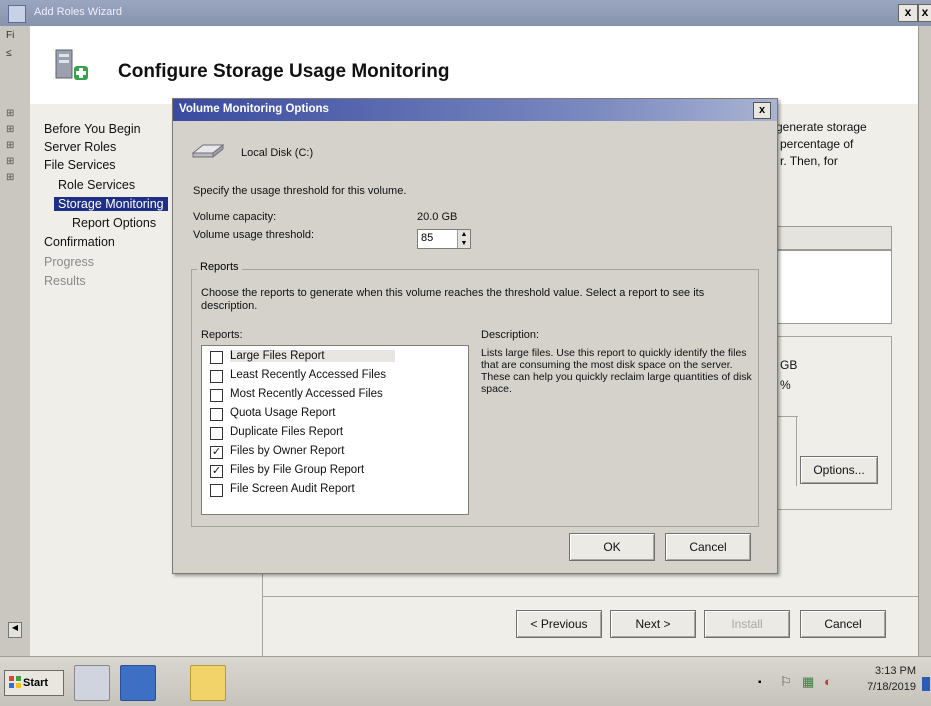 The image size is (931, 706). What do you see at coordinates (292, 489) in the screenshot?
I see `report-label: File Screen Audit Report` at bounding box center [292, 489].